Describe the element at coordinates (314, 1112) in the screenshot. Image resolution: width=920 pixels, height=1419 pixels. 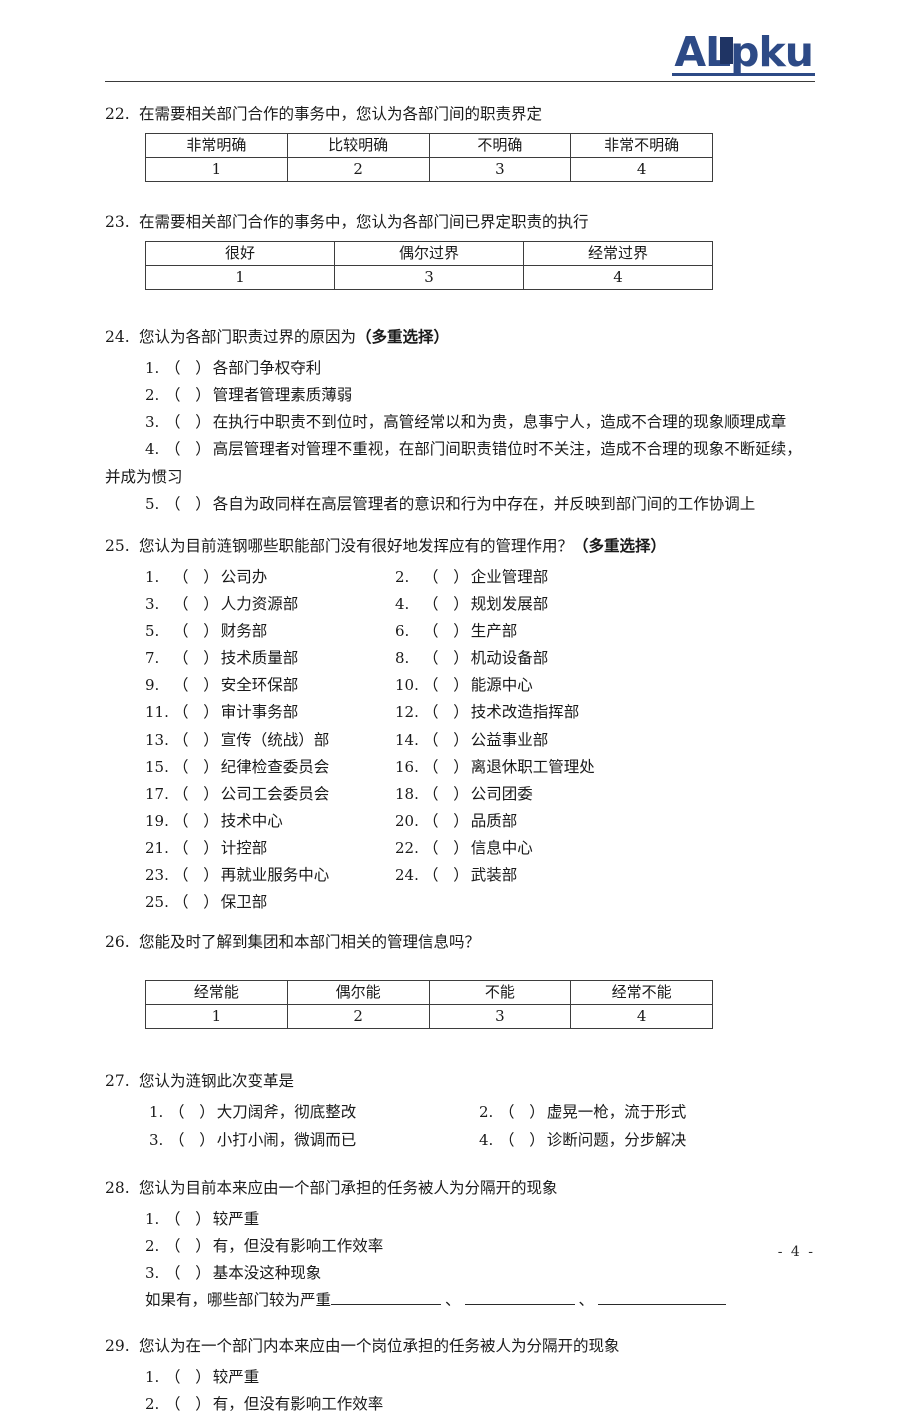
I see `option-27-1: 1. （ ） 大刀阔斧，彻底整改` at that location.